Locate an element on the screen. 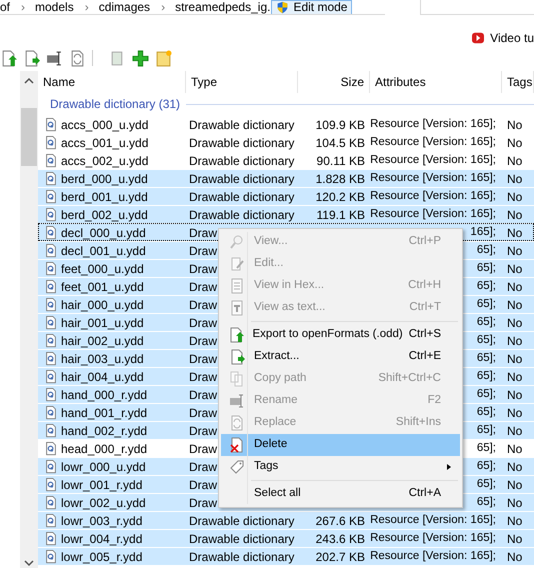 This screenshot has height=568, width=534. size-cell-text: 267.6 KB is located at coordinates (340, 520).